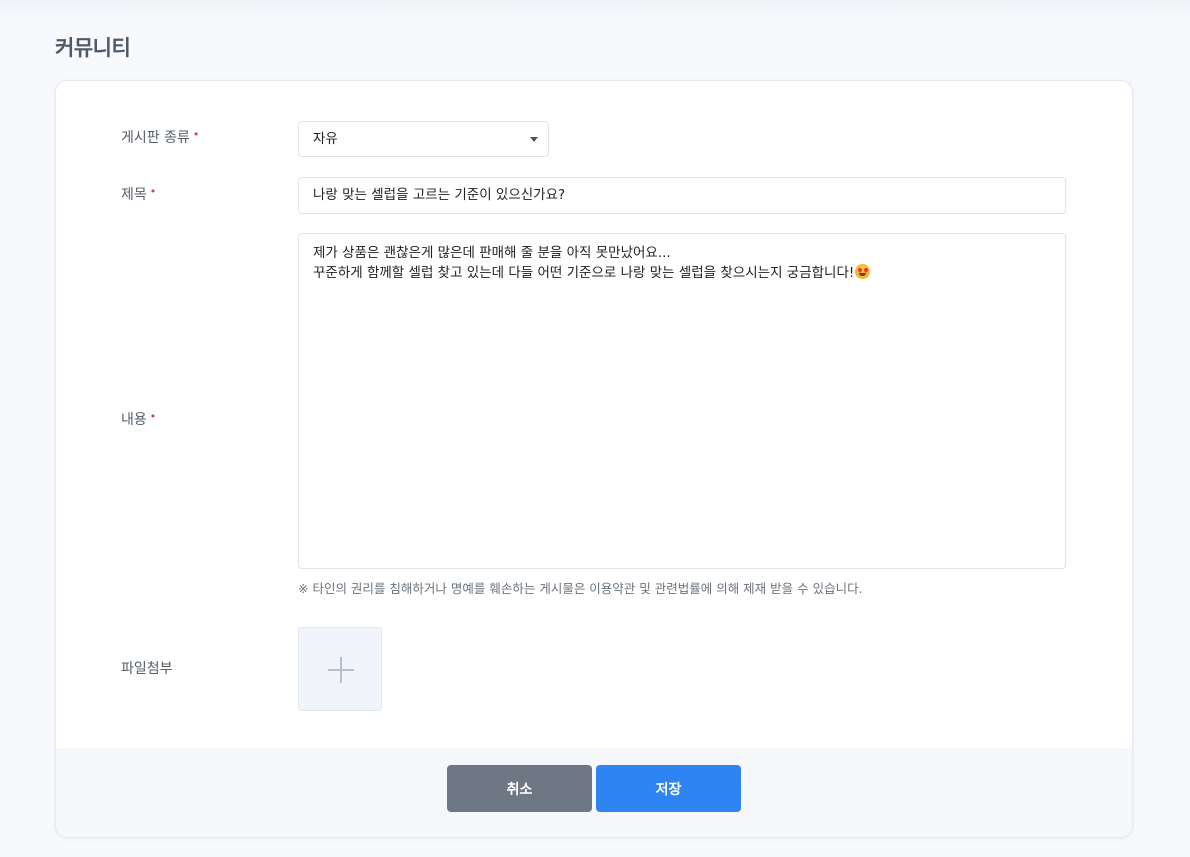  What do you see at coordinates (519, 788) in the screenshot?
I see `cancel-button: 취소` at bounding box center [519, 788].